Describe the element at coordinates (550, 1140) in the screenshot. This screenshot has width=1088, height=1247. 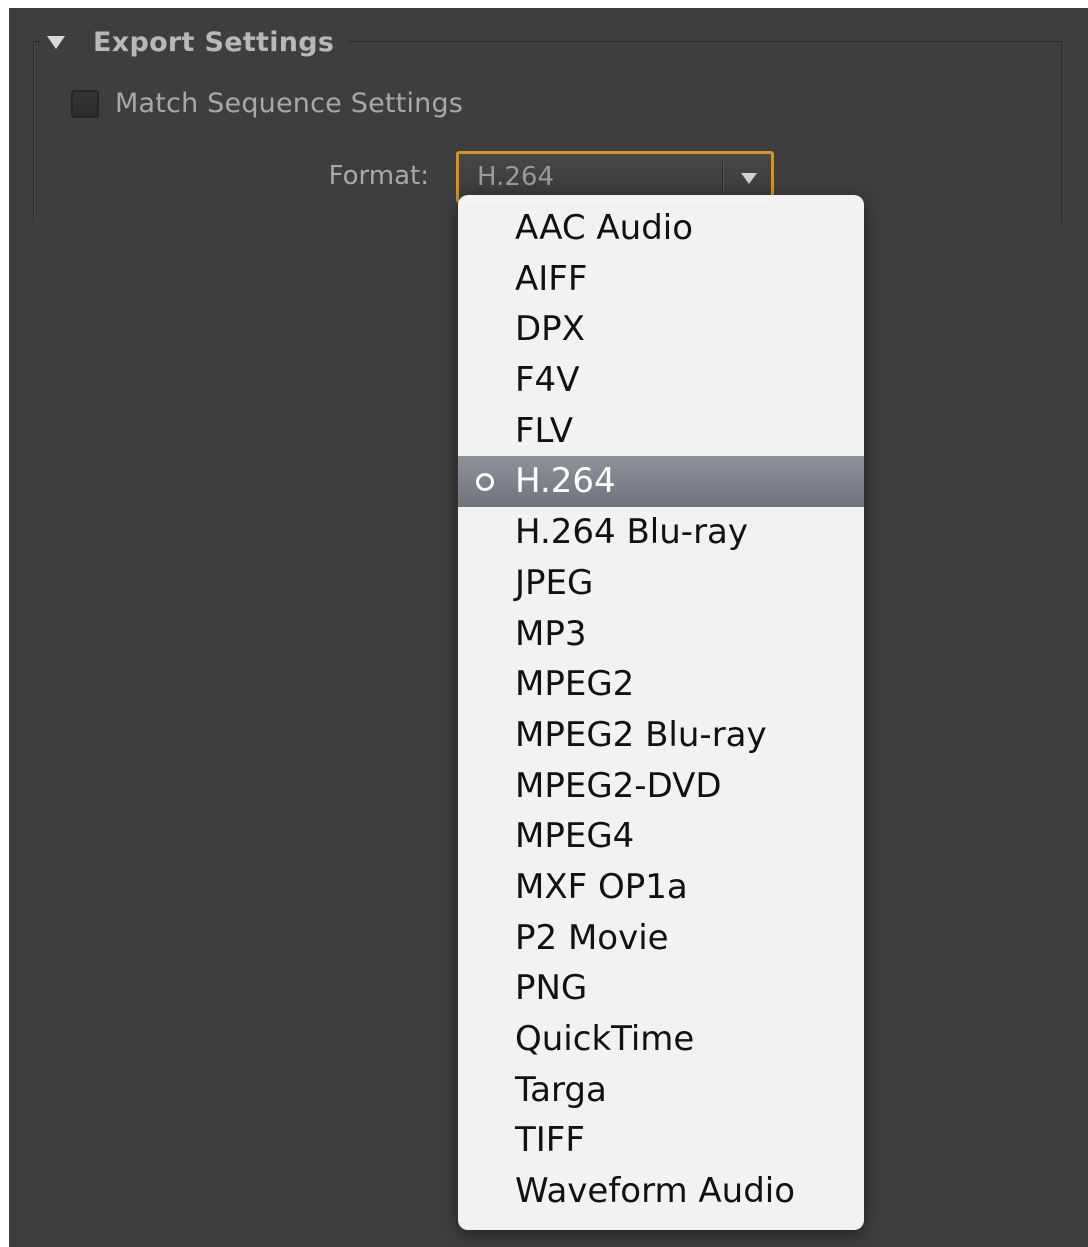
I see `menu-item-label: TIFF` at that location.